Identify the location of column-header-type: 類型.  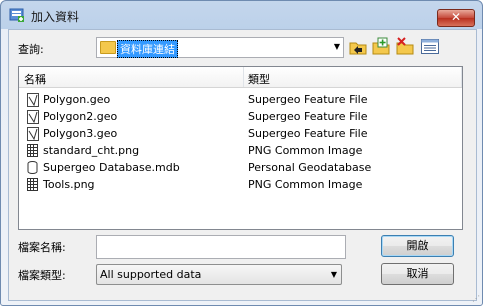
(259, 79).